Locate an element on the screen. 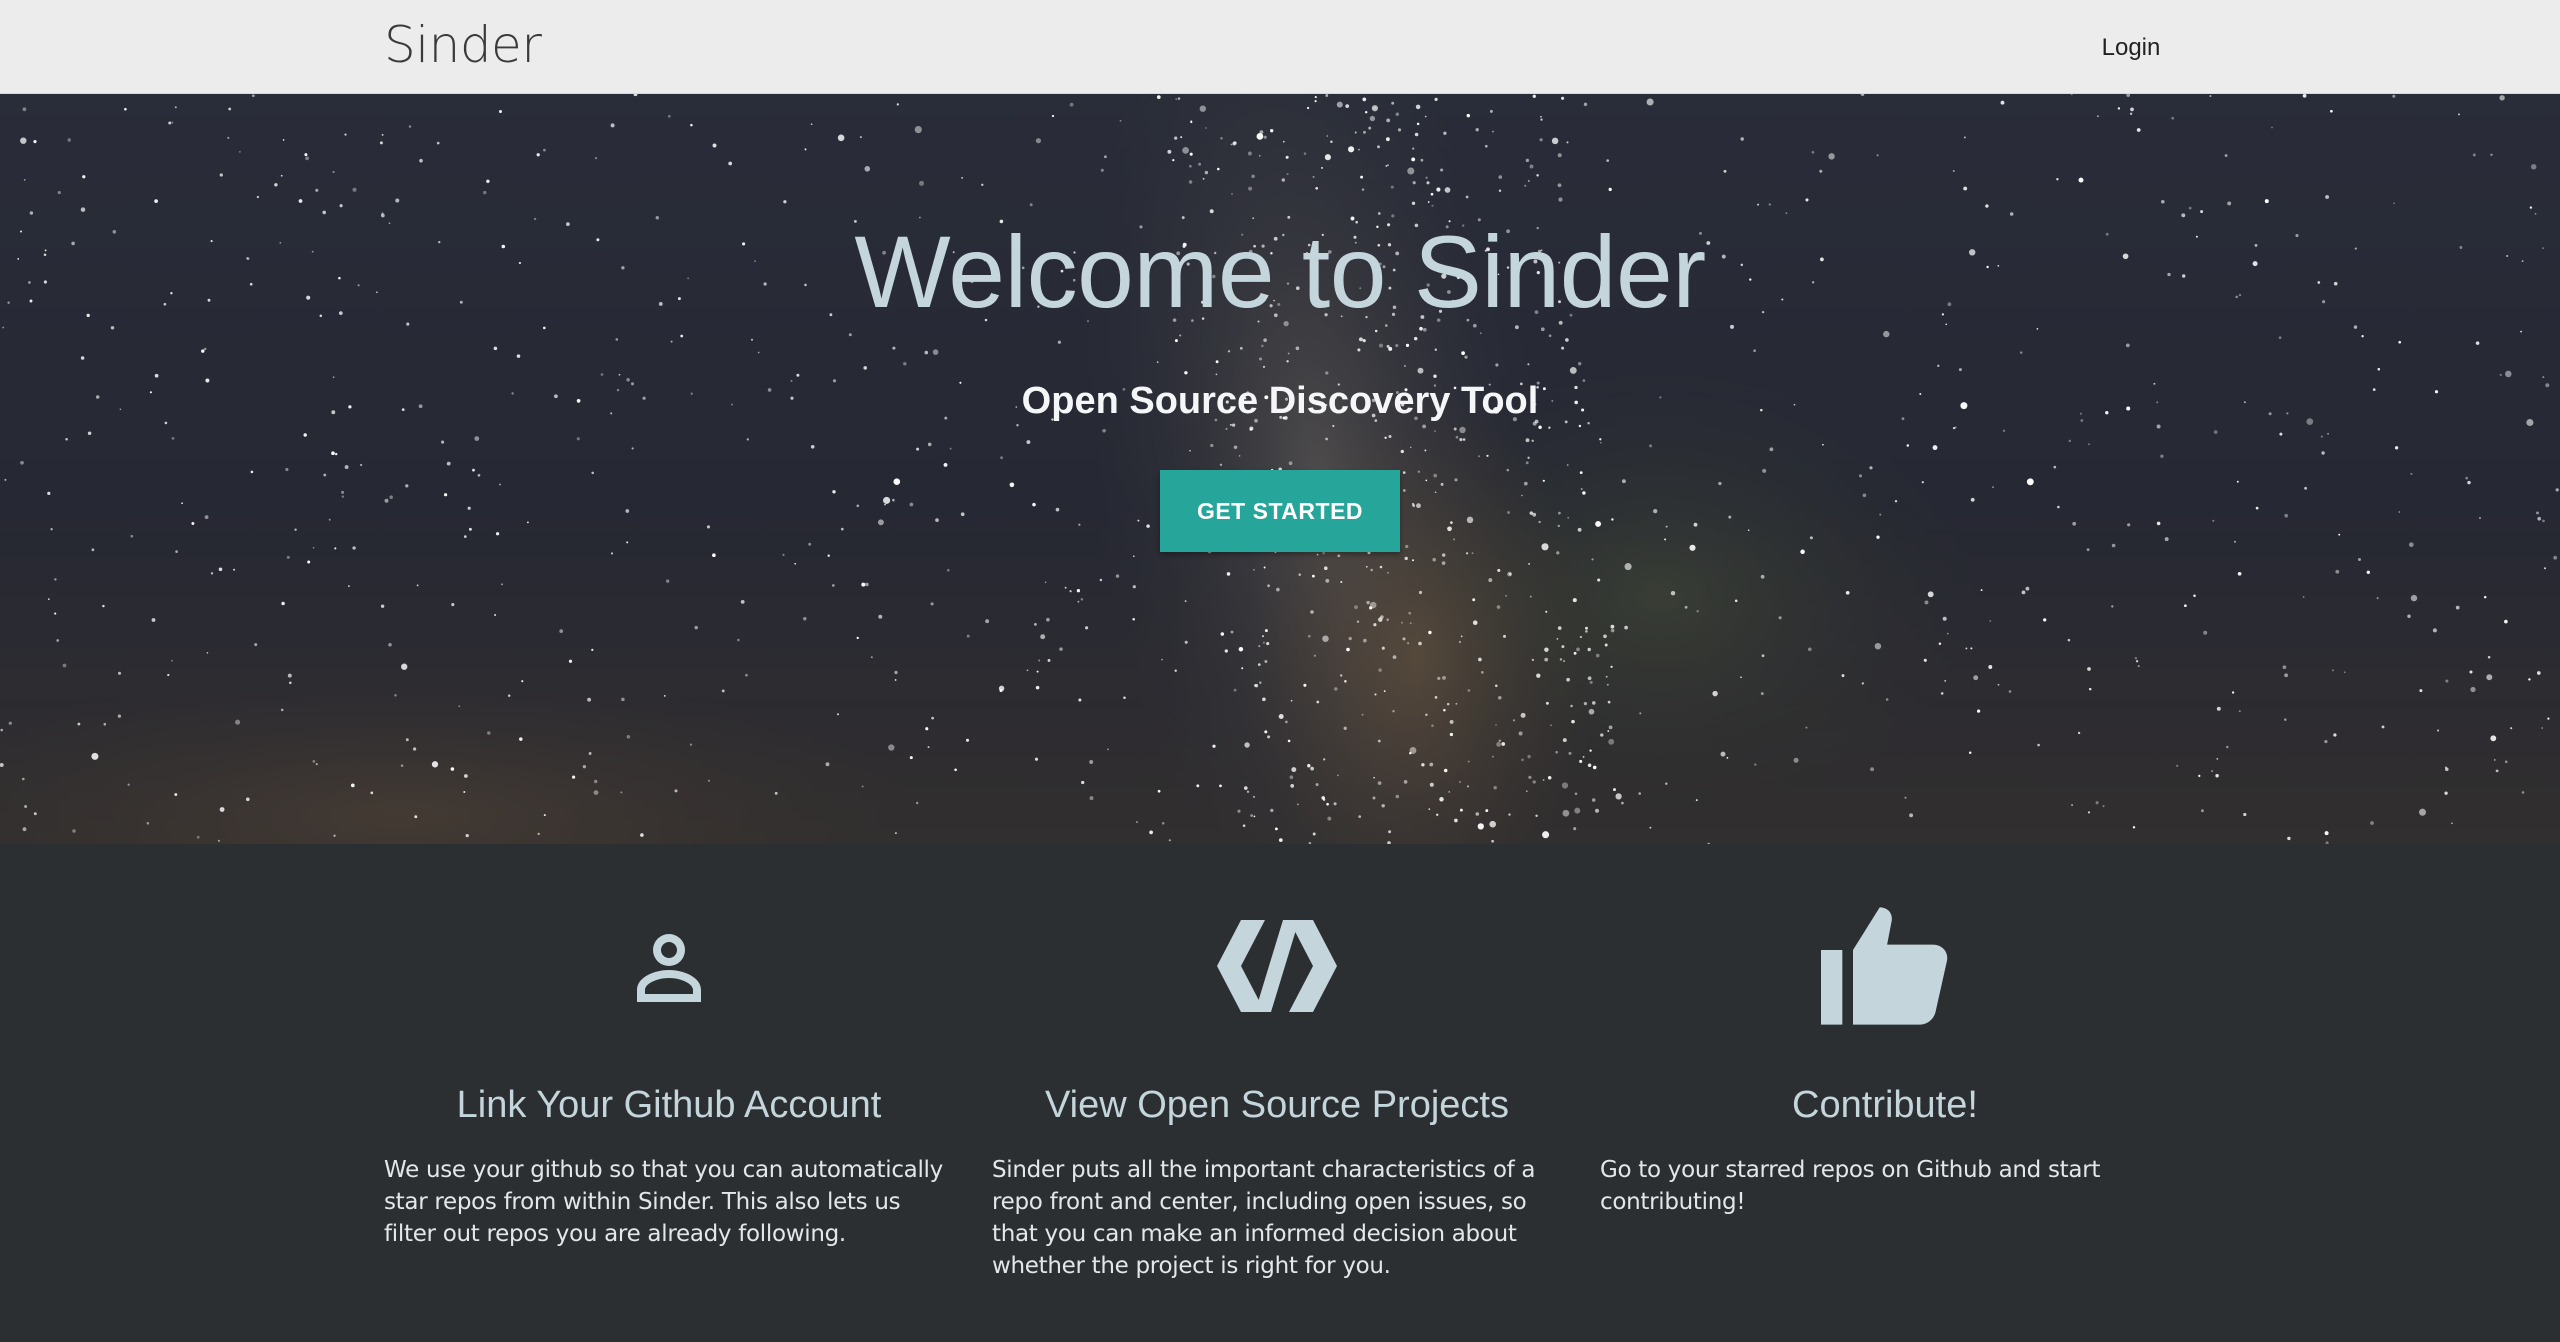 The width and height of the screenshot is (2560, 1342). hero-subtitle: Open Source Discovery Tool is located at coordinates (1280, 401).